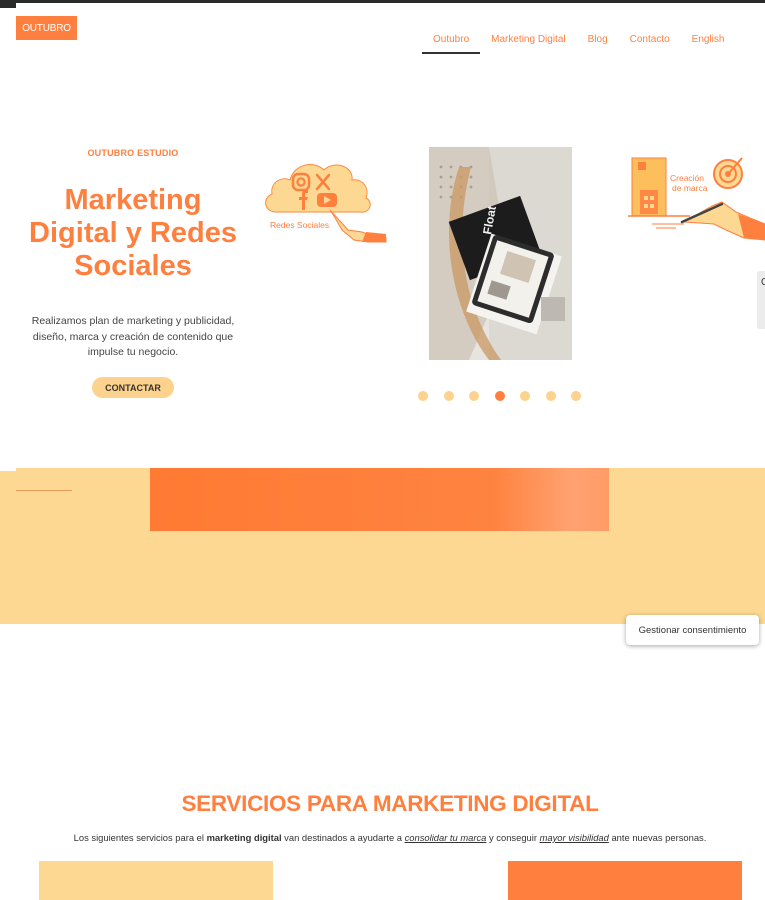 Image resolution: width=765 pixels, height=900 pixels. What do you see at coordinates (140, 837) in the screenshot?
I see `services-desc-part1: Los siguientes servicios para el` at bounding box center [140, 837].